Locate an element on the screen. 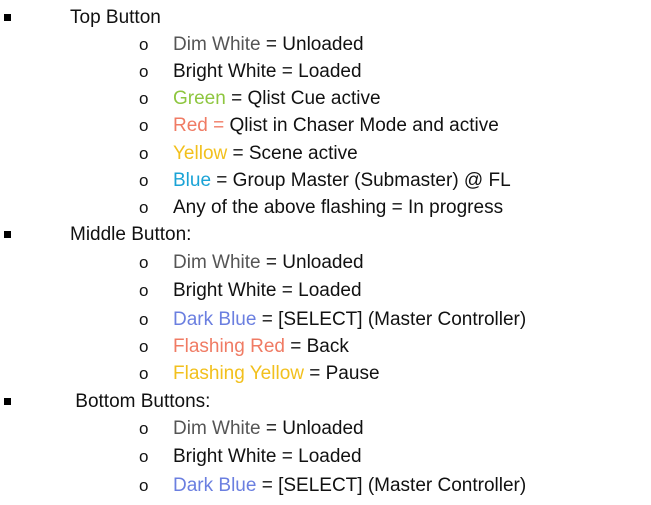 This screenshot has height=505, width=651. section-heading-middle-button: Middle Button: is located at coordinates (325, 234).